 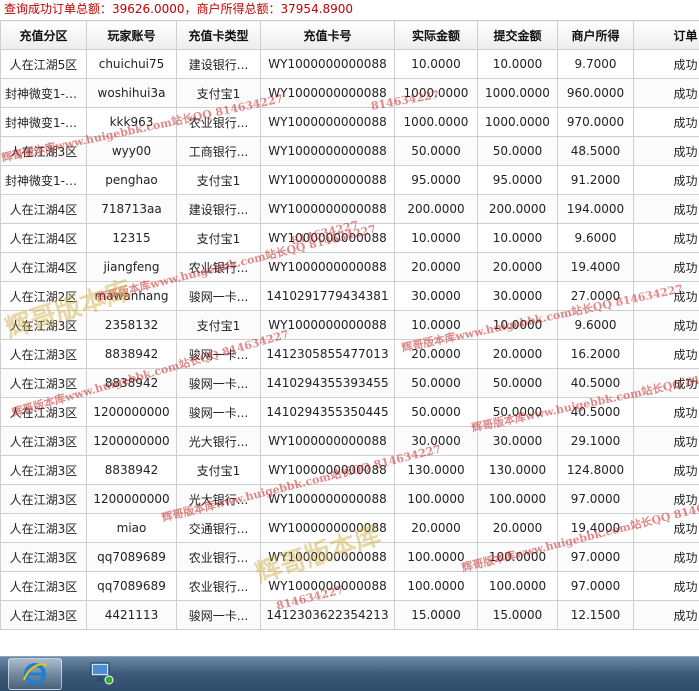 What do you see at coordinates (349, 10) in the screenshot?
I see `summary-totals: 查询成功订单总额：39626.0000，商户所得总额：37954.8900` at bounding box center [349, 10].